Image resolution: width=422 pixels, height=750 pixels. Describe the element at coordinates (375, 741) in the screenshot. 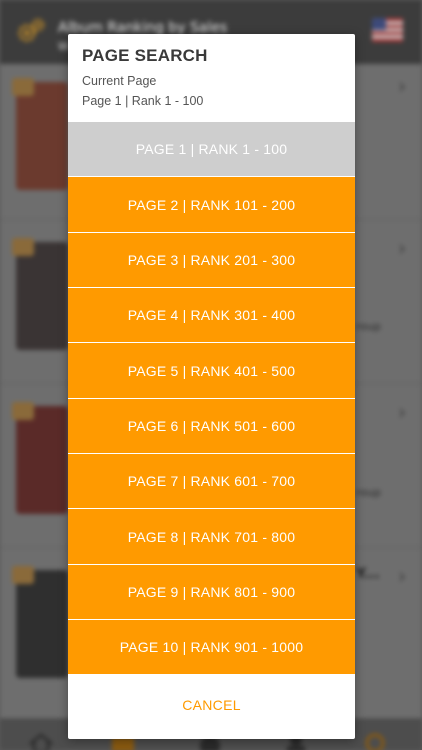

I see `search-icon` at that location.